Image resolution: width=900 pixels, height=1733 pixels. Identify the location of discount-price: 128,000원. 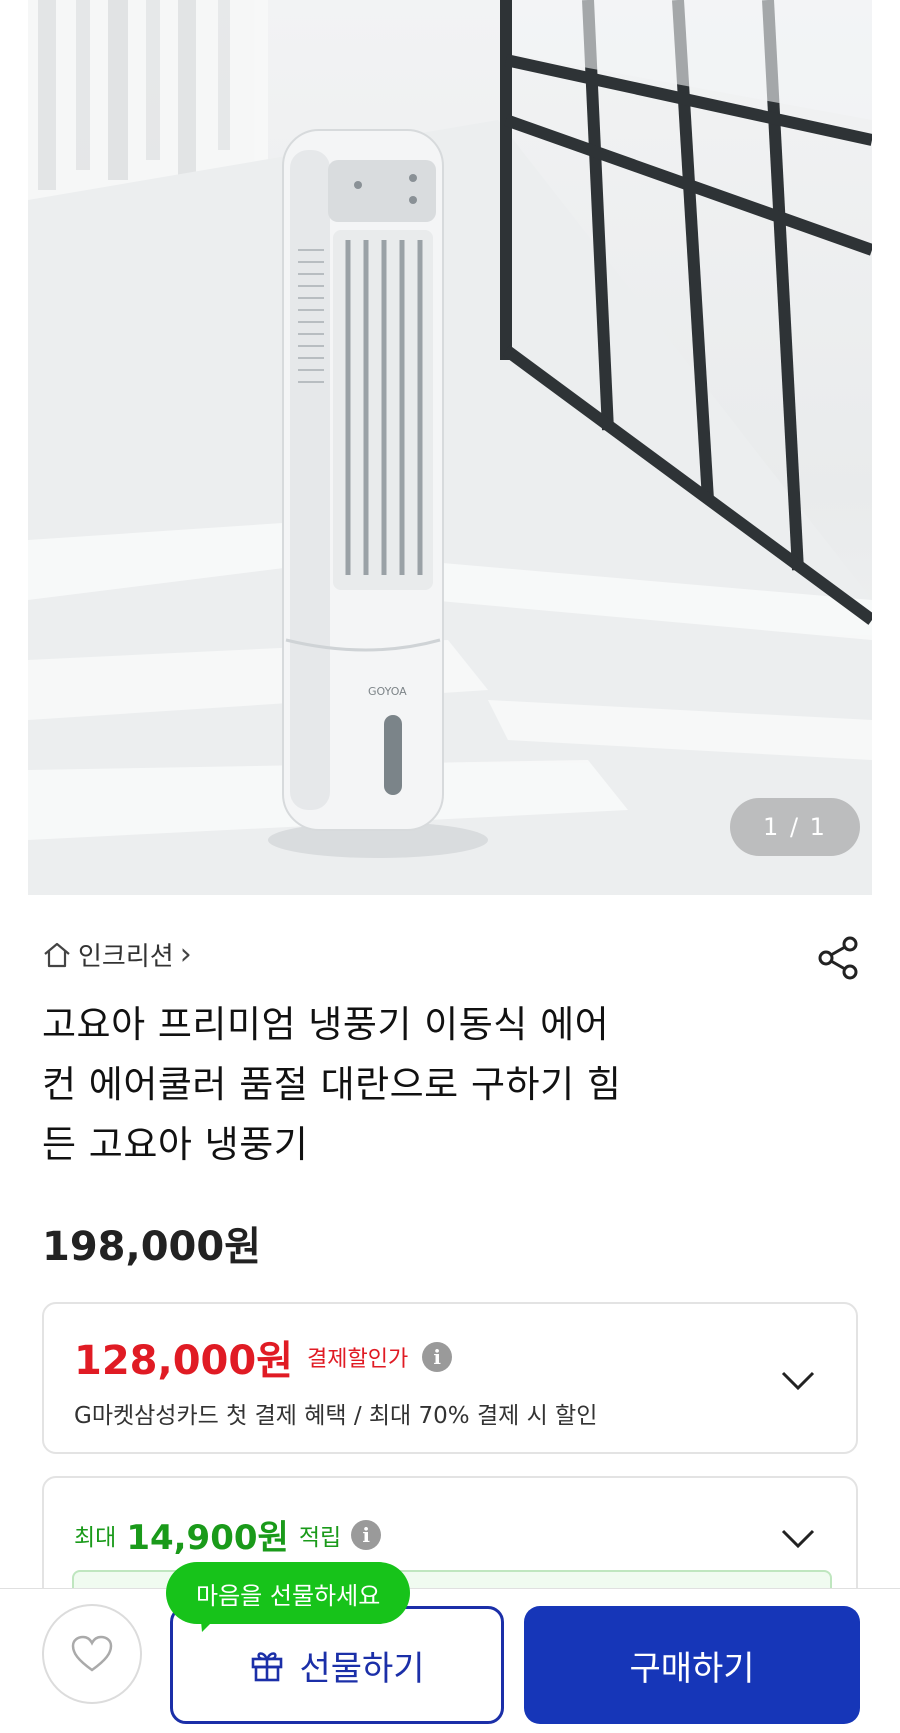
(183, 1361).